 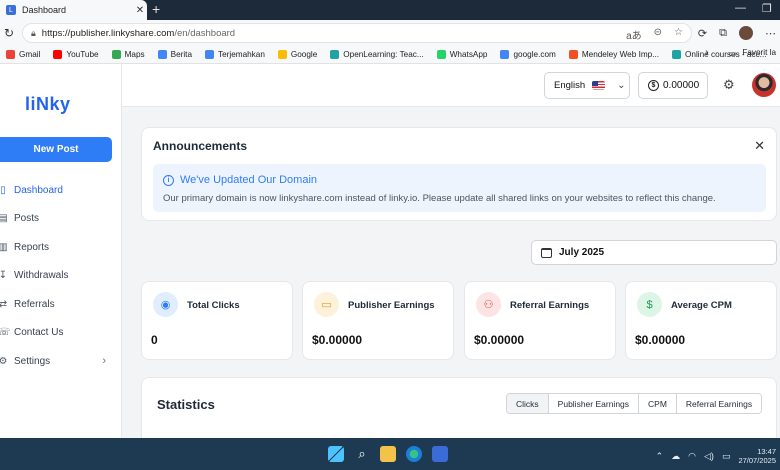 I want to click on file-explorer-icon, so click(x=388, y=454).